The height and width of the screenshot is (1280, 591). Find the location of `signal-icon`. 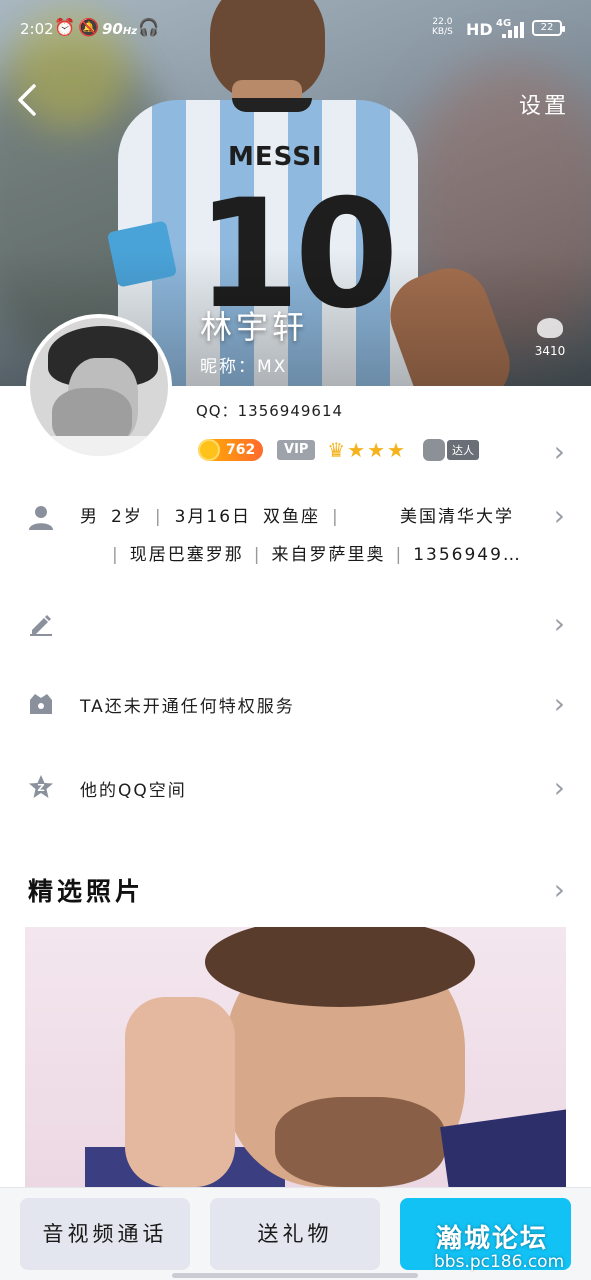

signal-icon is located at coordinates (514, 30).